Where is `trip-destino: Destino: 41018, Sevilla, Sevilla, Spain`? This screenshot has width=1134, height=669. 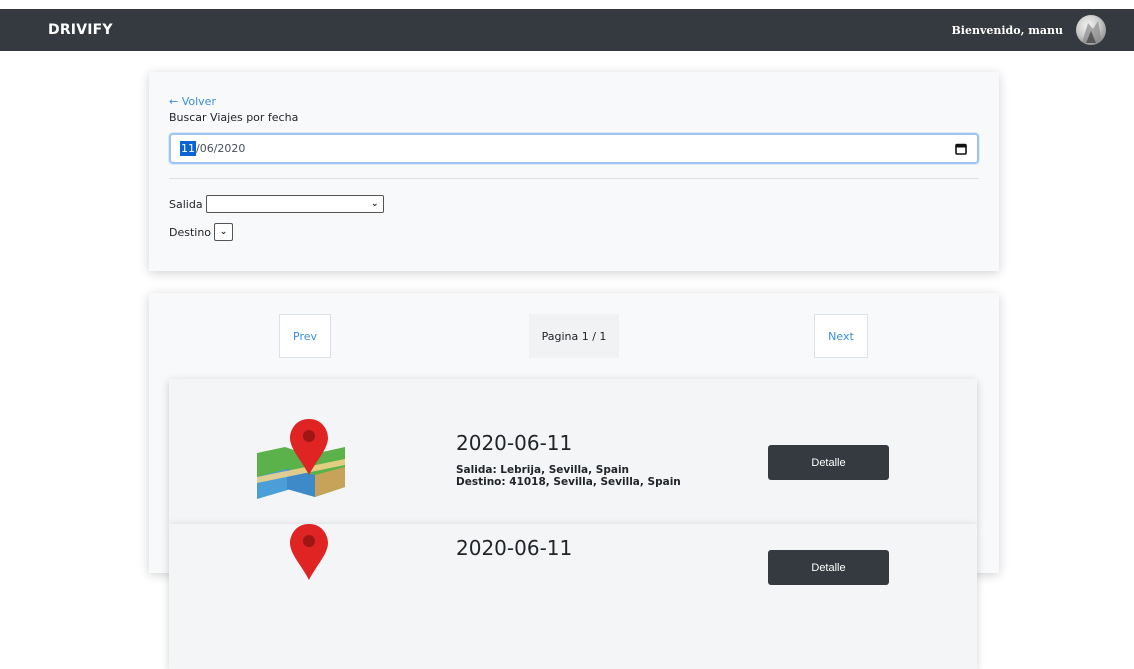
trip-destino: Destino: 41018, Sevilla, Sevilla, Spain is located at coordinates (568, 482).